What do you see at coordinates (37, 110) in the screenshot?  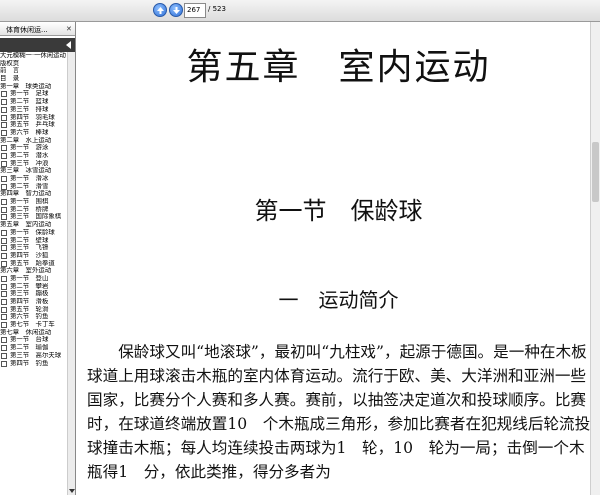 I see `toc-item: 第三节 排球` at bounding box center [37, 110].